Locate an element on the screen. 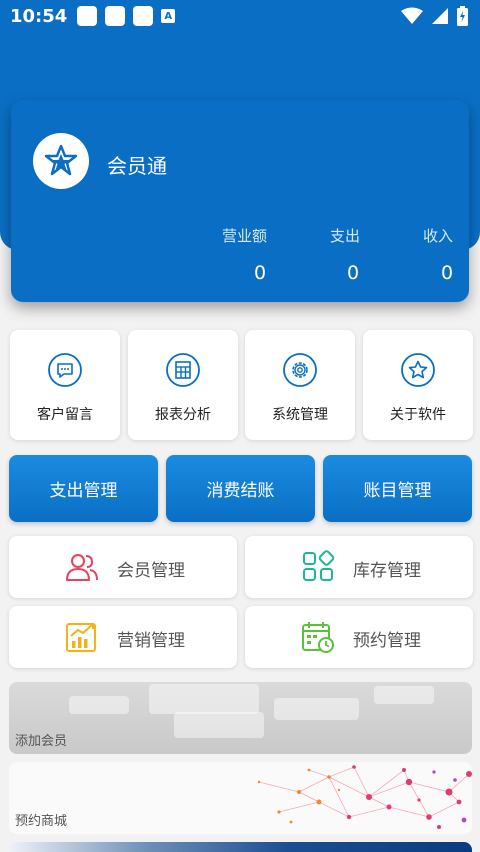  next-banner-edge is located at coordinates (240, 847).